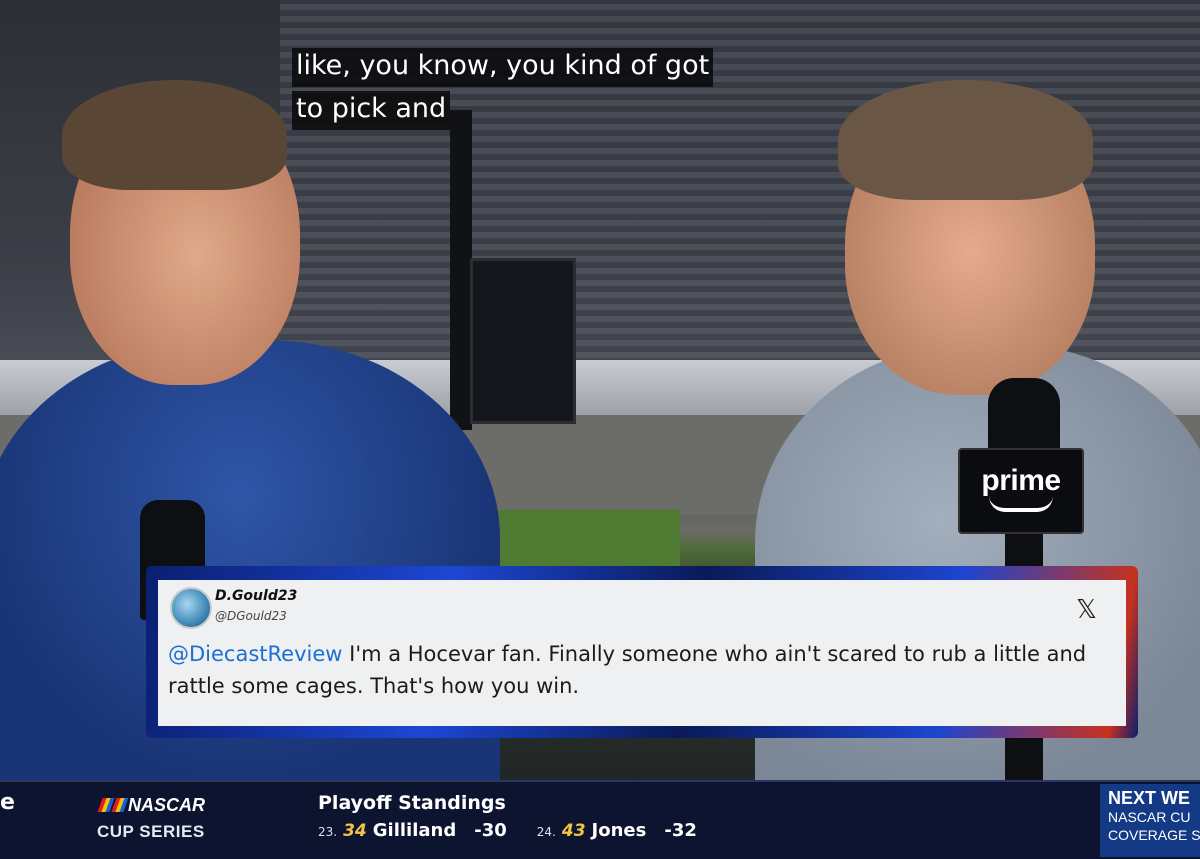 This screenshot has width=1200, height=859. What do you see at coordinates (619, 830) in the screenshot?
I see `driver-name: Jones` at bounding box center [619, 830].